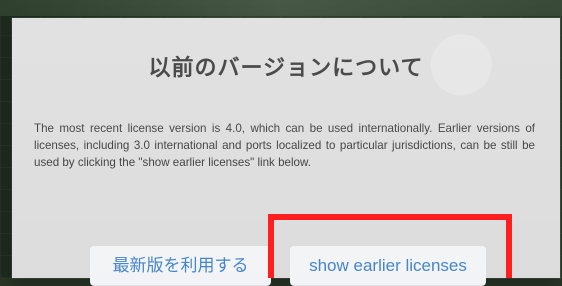 The width and height of the screenshot is (562, 286). What do you see at coordinates (390, 246) in the screenshot?
I see `highlight-box` at bounding box center [390, 246].